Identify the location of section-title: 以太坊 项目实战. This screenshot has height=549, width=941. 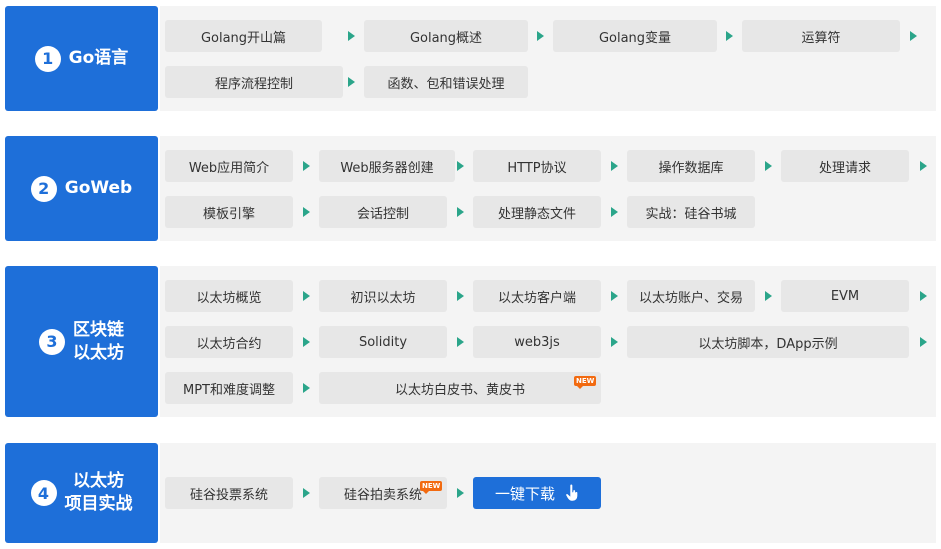
(98, 492).